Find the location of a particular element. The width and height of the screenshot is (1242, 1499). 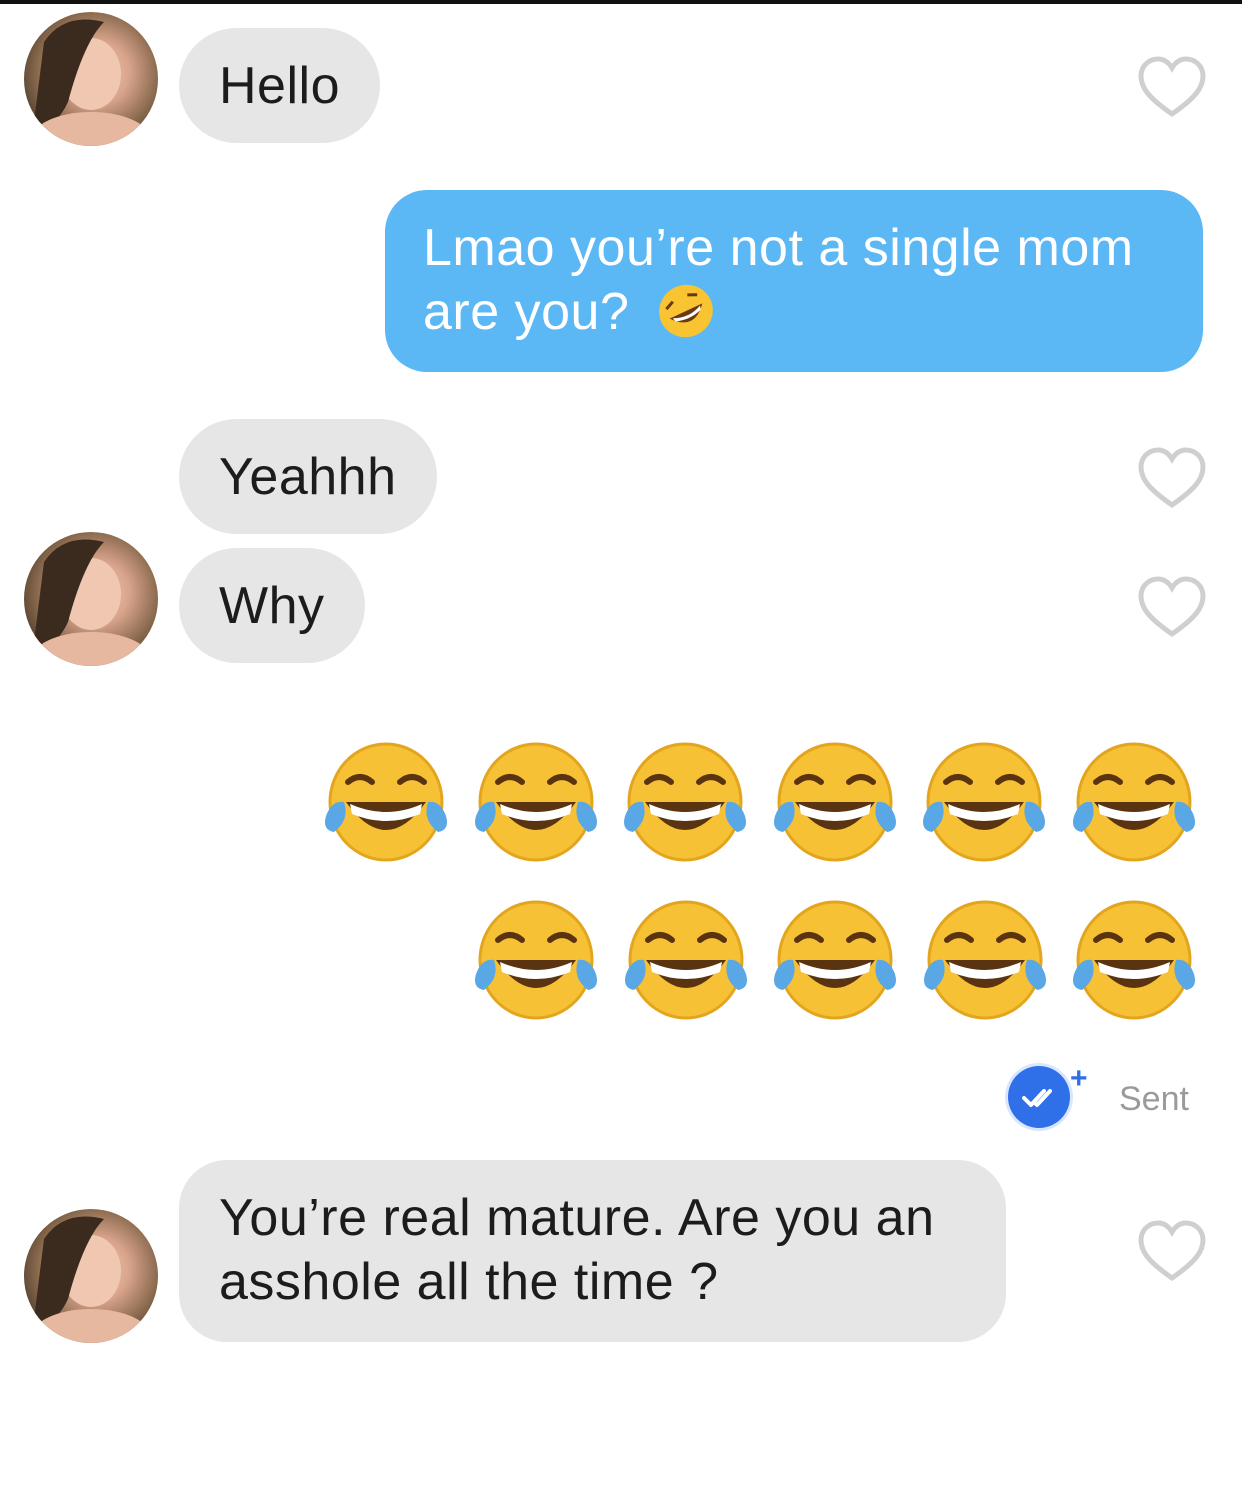

message-text-line: Lmao you’re not a single mom is located at coordinates (778, 248).